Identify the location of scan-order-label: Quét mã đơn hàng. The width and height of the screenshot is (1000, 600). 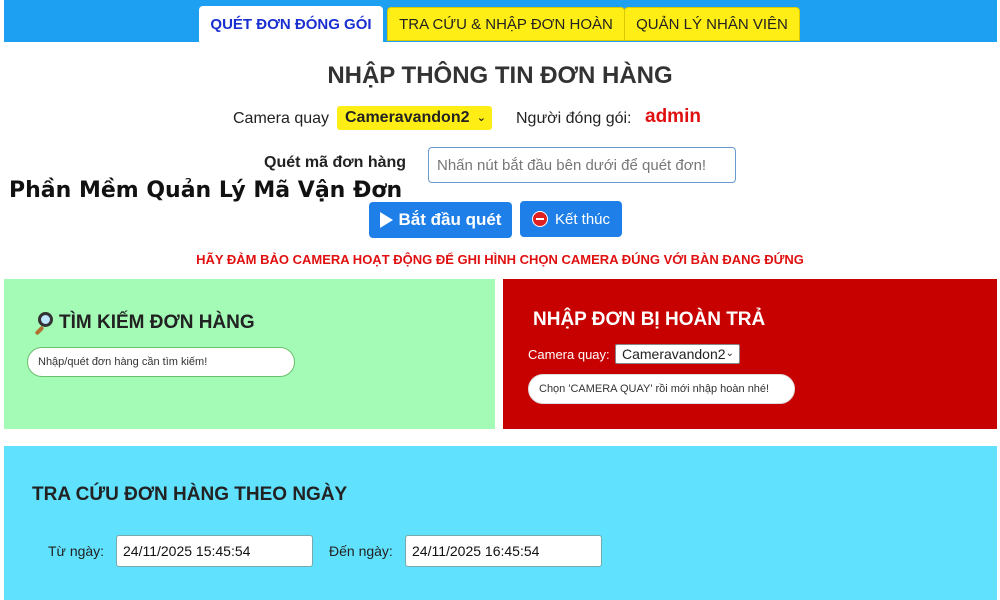
(335, 162).